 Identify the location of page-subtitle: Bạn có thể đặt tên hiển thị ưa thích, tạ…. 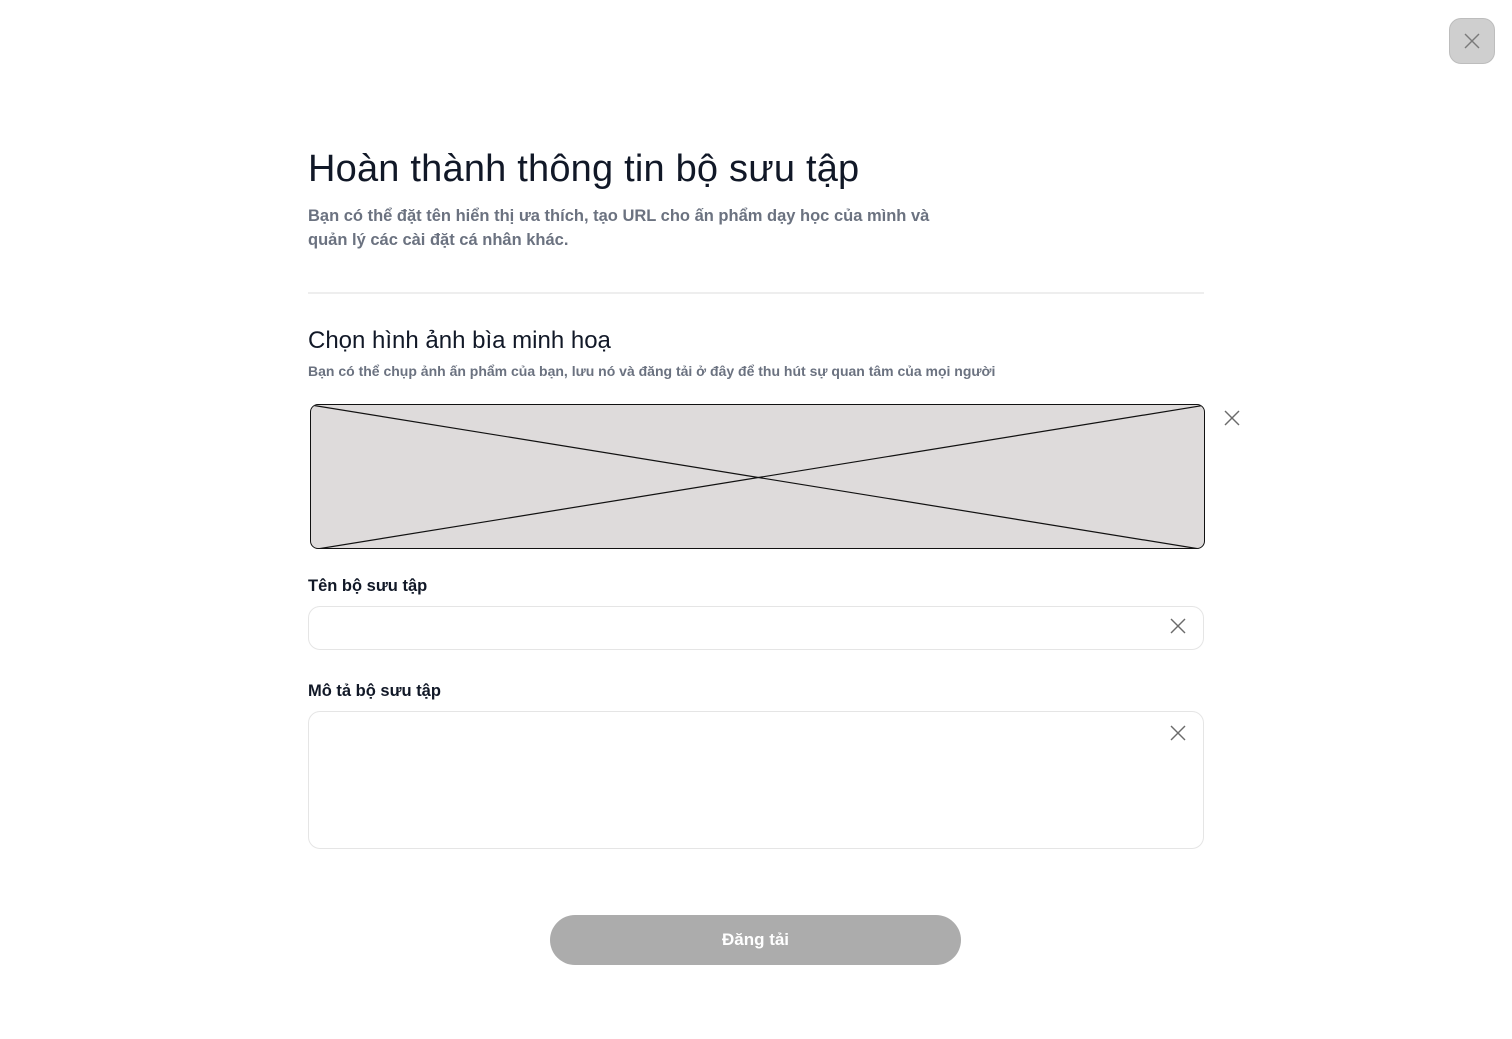
(619, 228).